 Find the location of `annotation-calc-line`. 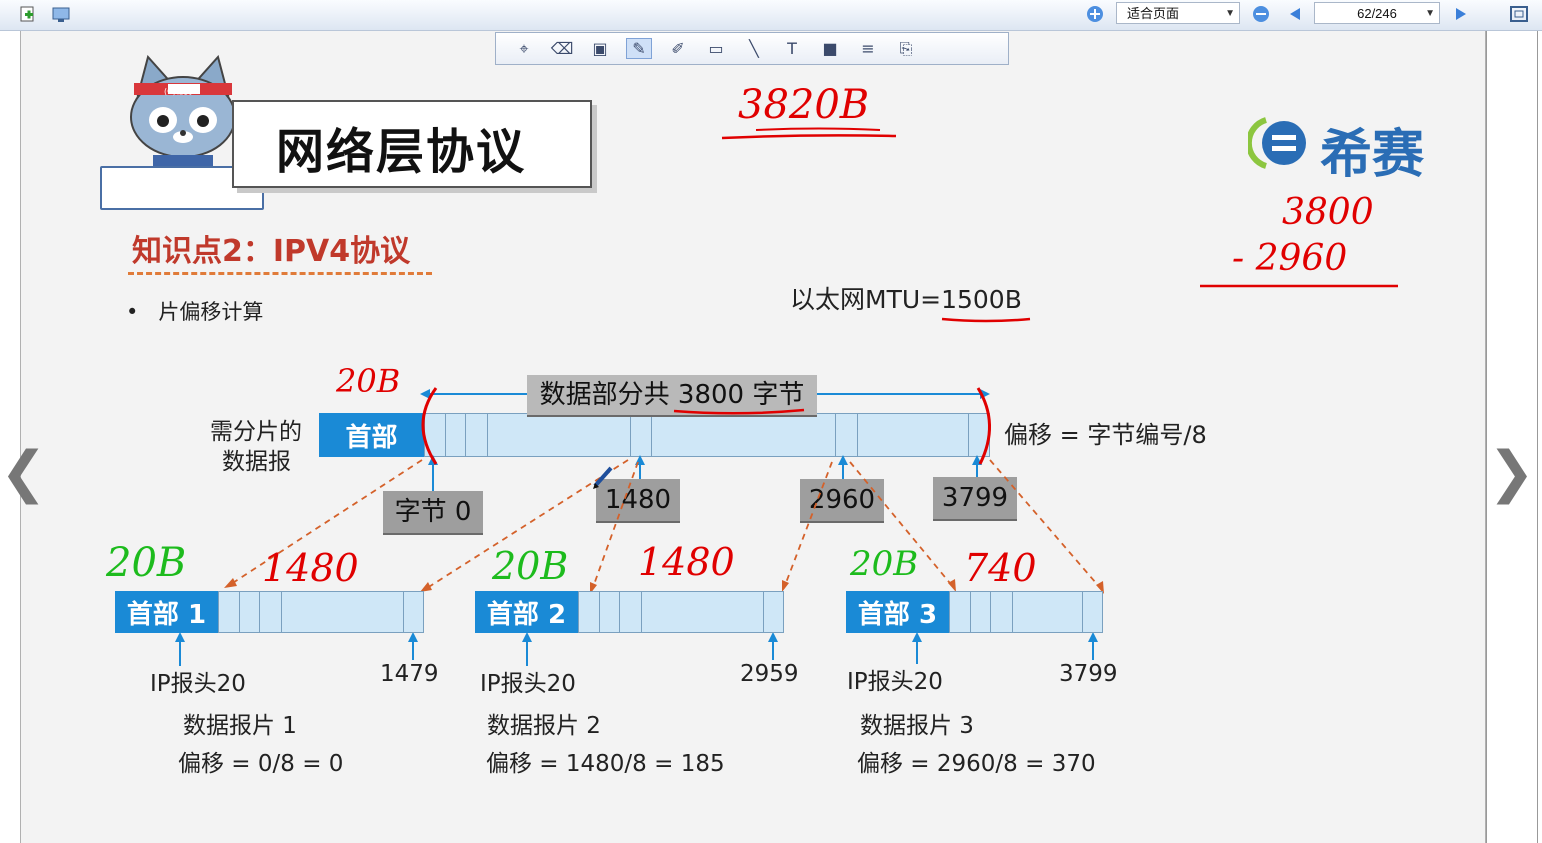

annotation-calc-line is located at coordinates (1299, 286).